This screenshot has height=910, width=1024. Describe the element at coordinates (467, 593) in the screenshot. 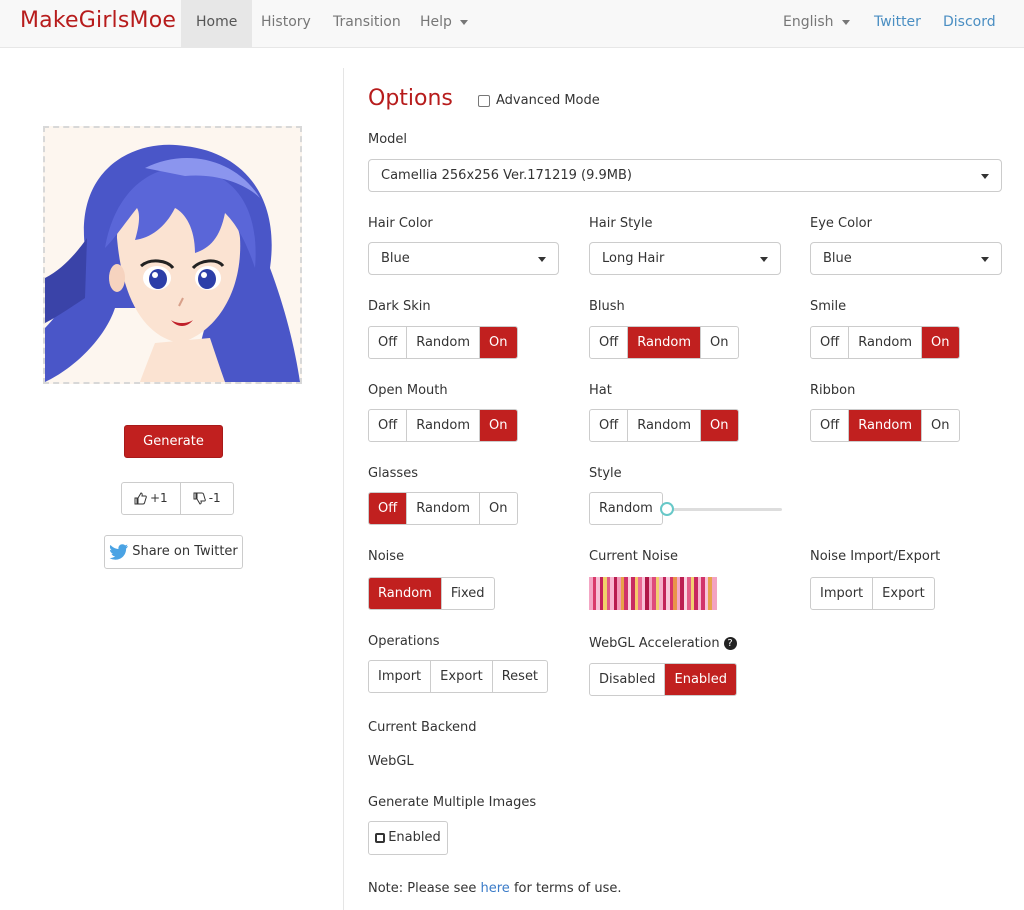

I see `noise-fixed-button: Fixed` at that location.